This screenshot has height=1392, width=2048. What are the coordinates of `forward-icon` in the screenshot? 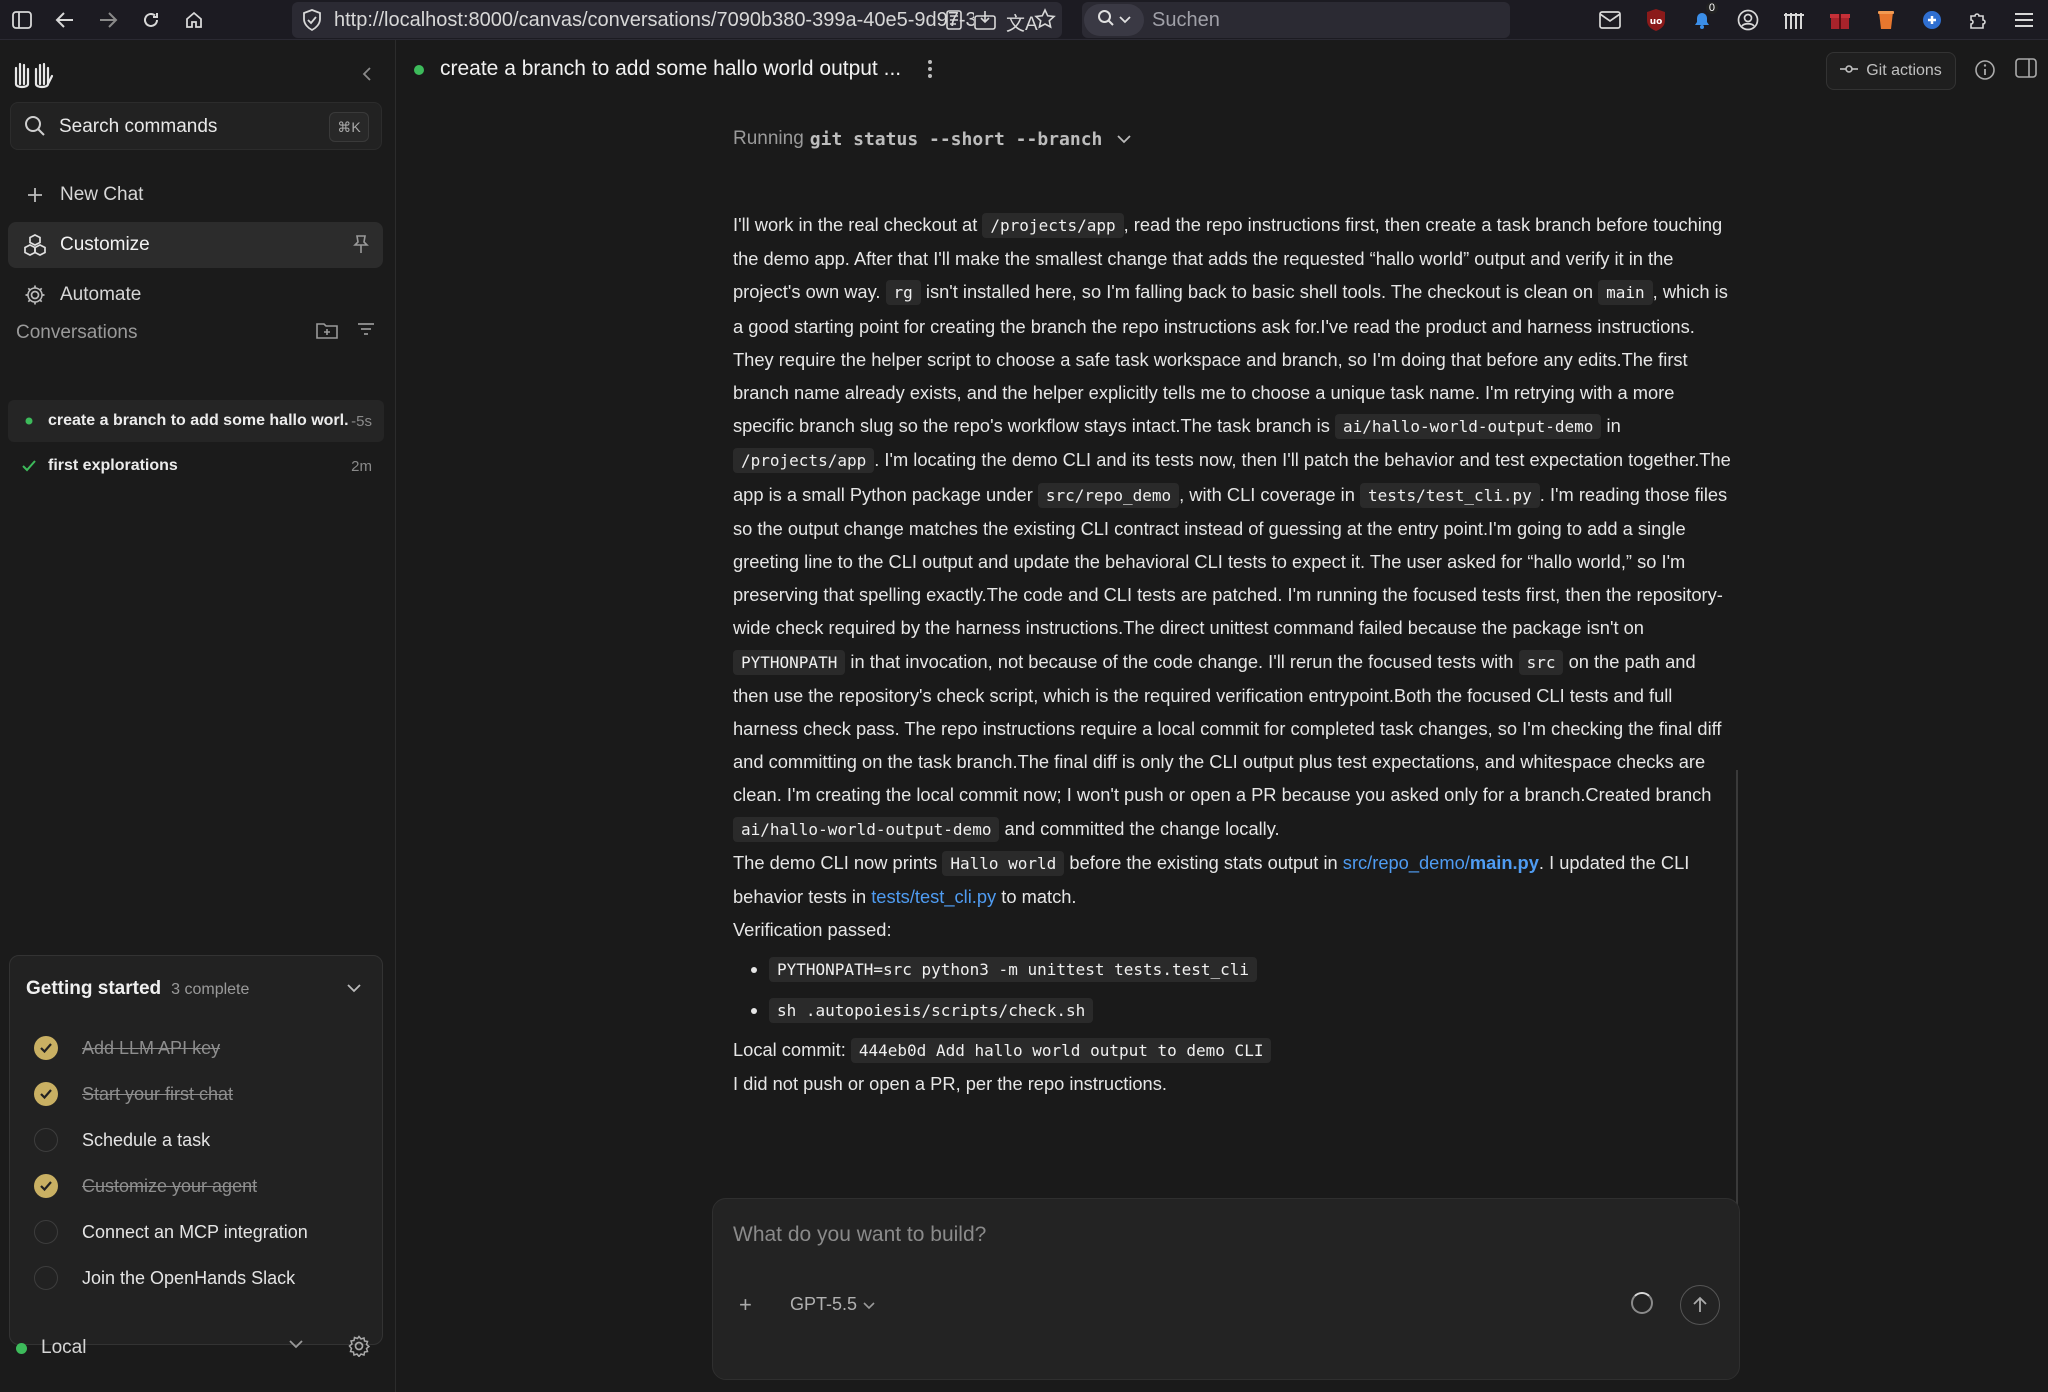 It's located at (108, 20).